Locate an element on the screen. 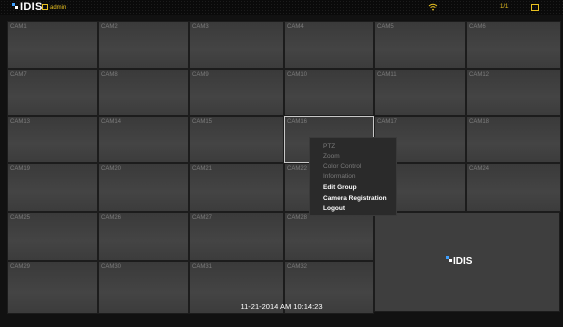 Image resolution: width=563 pixels, height=327 pixels. camera-label: CAM3 is located at coordinates (200, 27).